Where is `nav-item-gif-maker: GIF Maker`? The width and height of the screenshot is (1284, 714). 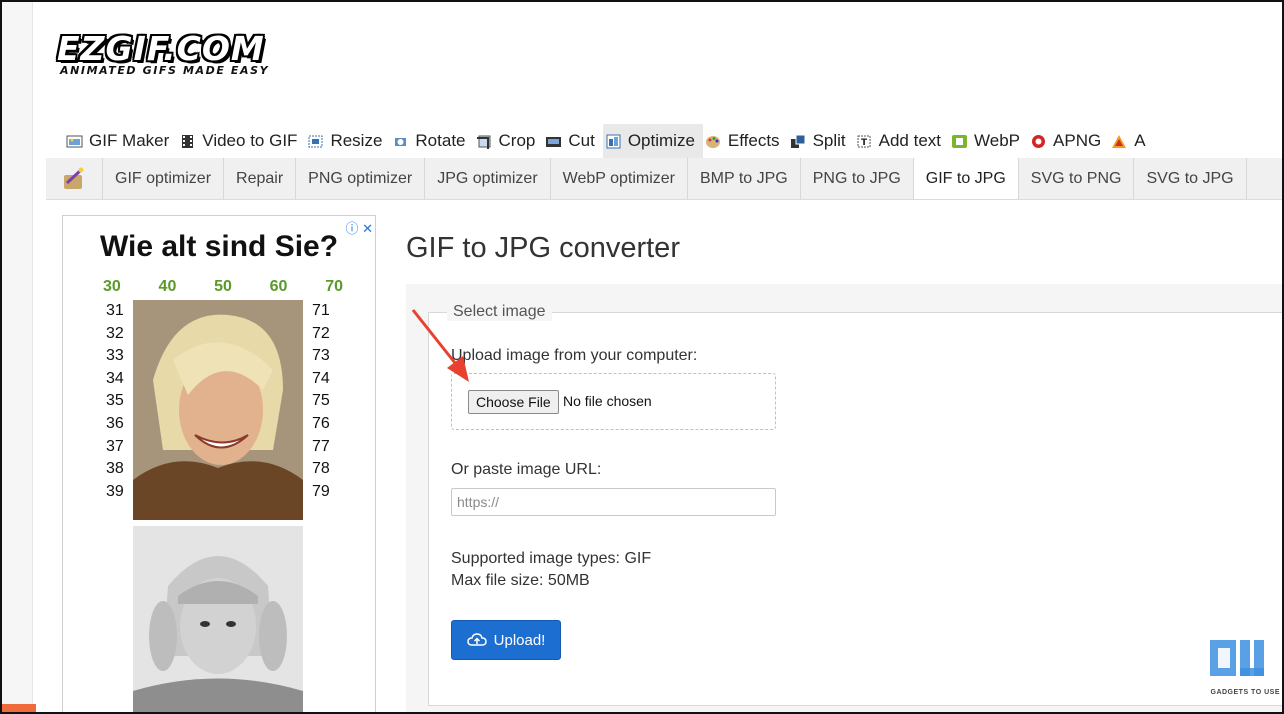 nav-item-gif-maker: GIF Maker is located at coordinates (120, 141).